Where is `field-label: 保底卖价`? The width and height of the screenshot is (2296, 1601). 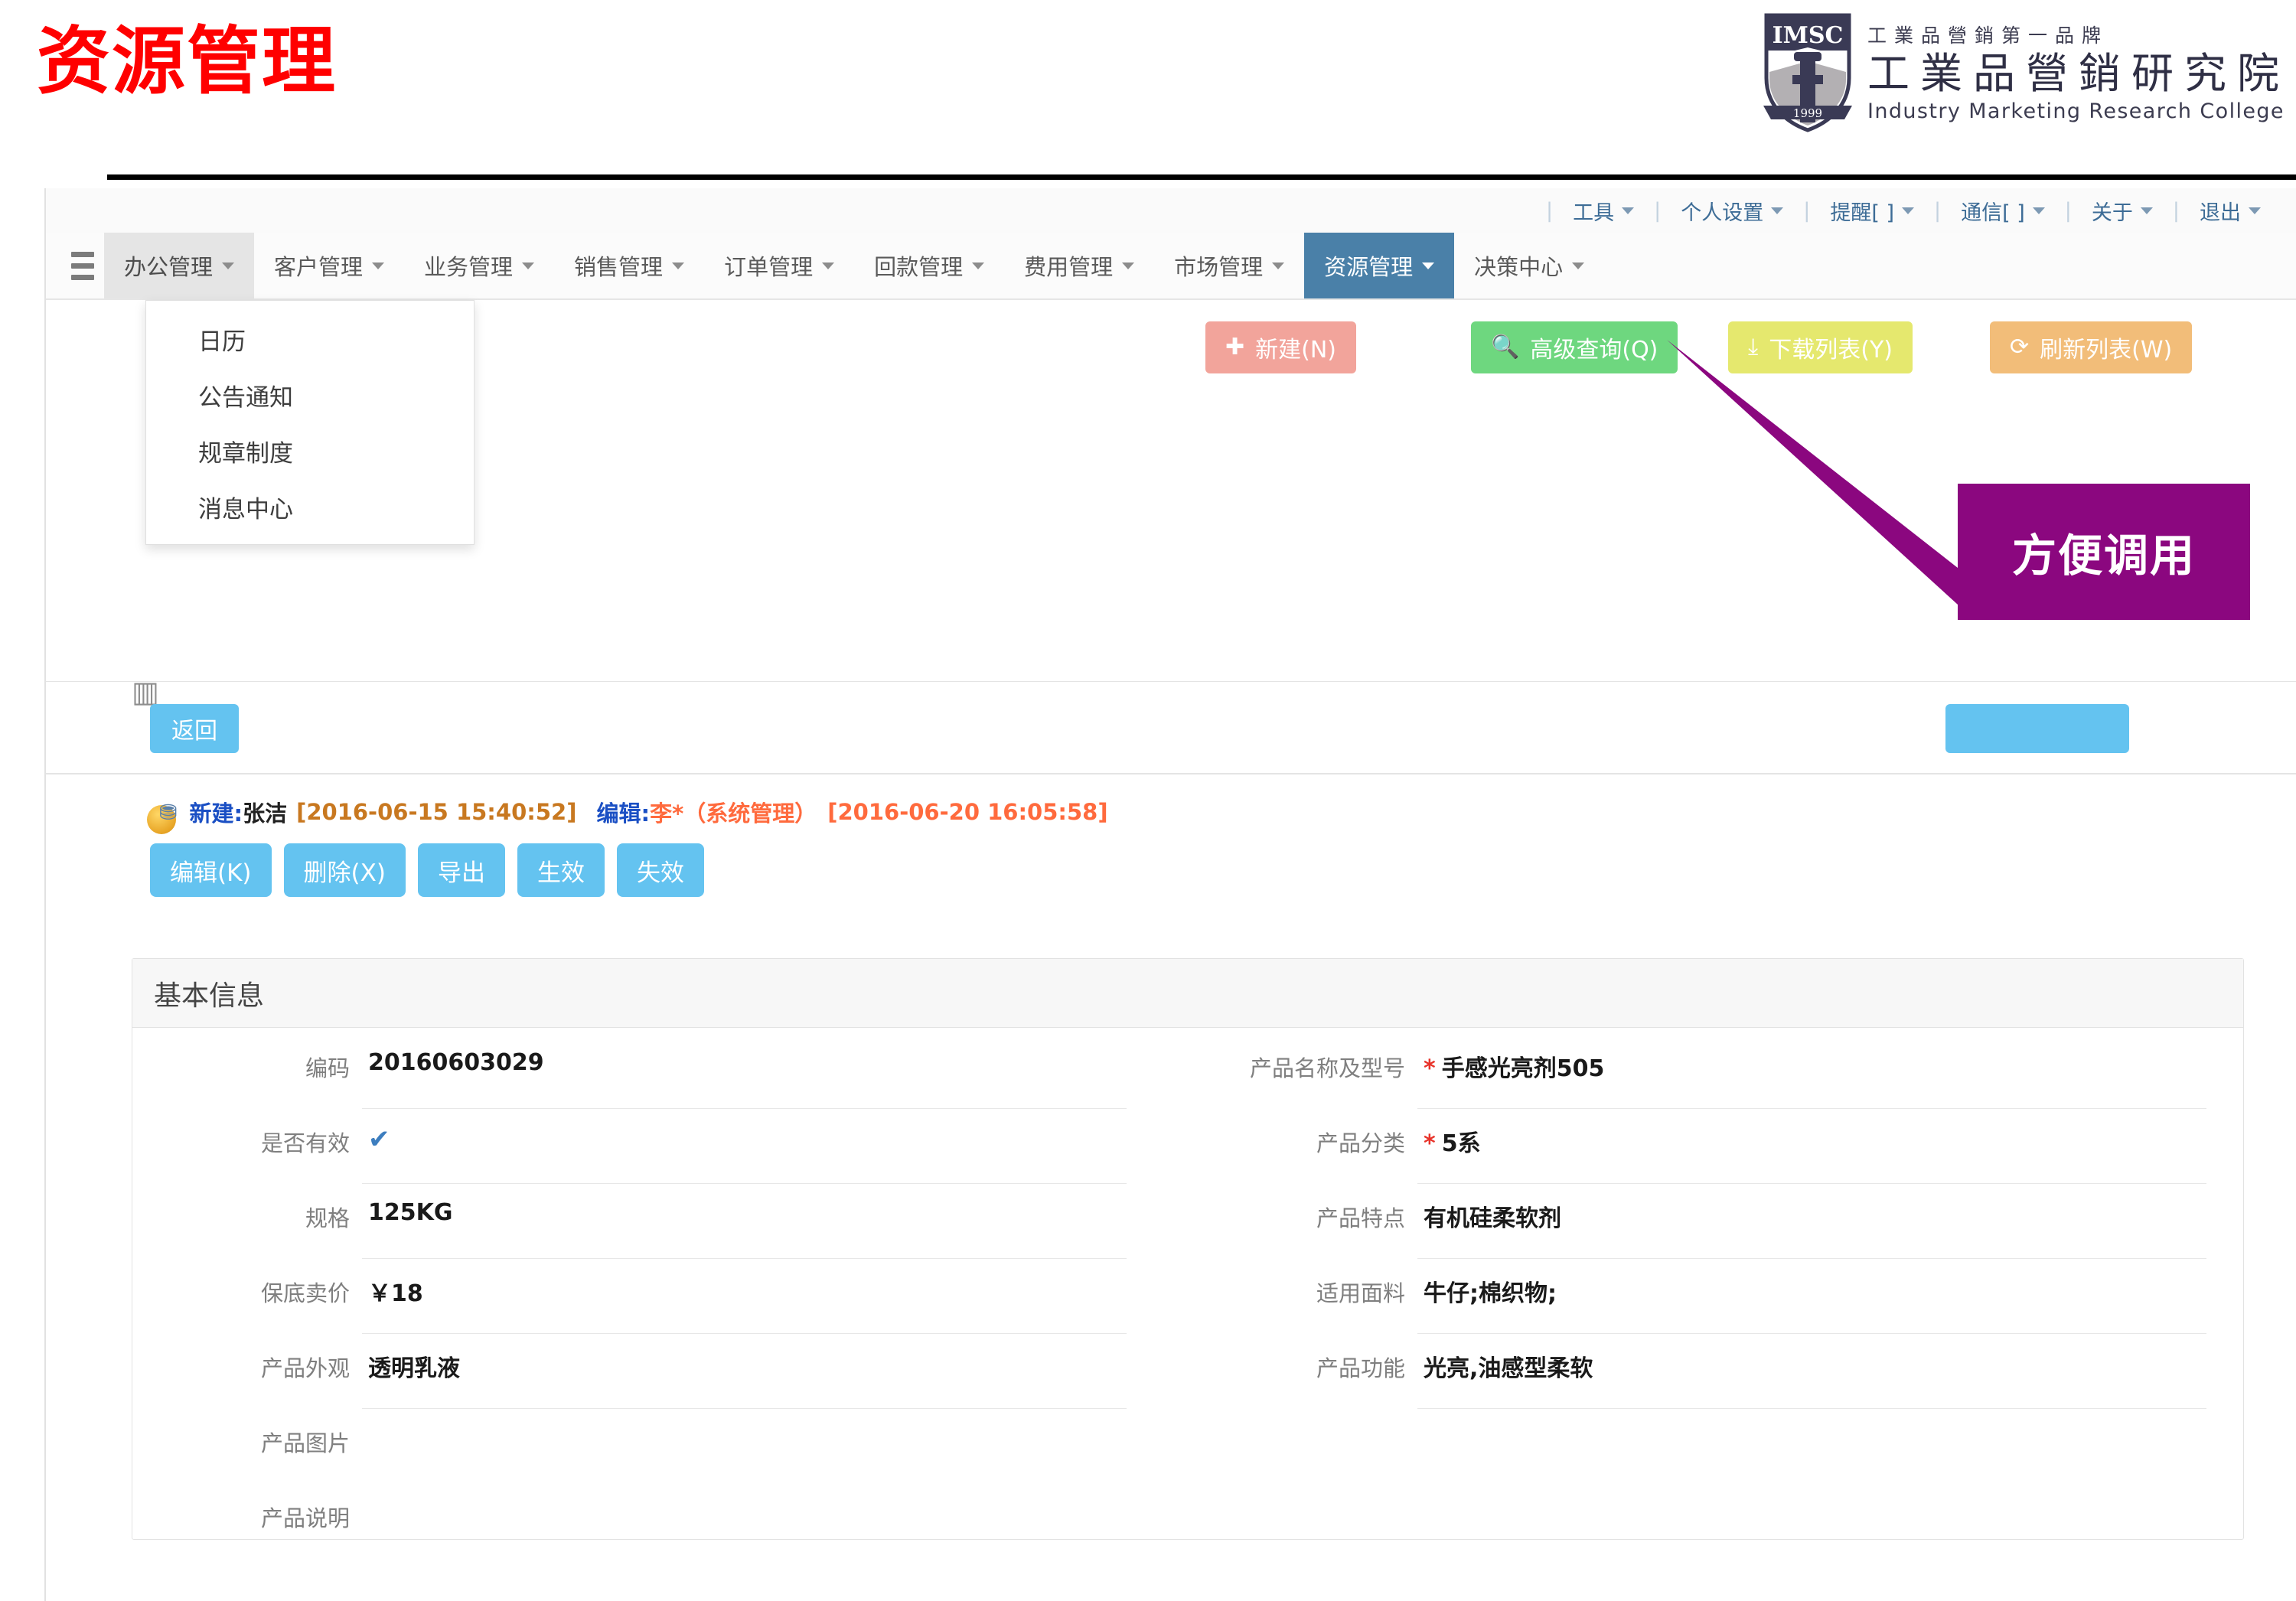
field-label: 保底卖价 is located at coordinates (305, 1293).